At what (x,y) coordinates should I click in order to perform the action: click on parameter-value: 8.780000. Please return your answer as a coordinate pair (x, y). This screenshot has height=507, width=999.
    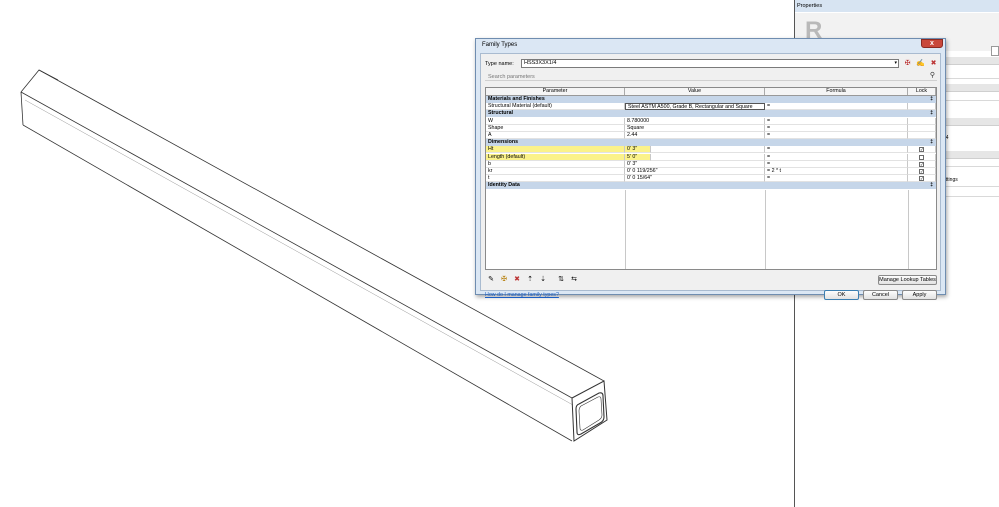
    Looking at the image, I should click on (695, 121).